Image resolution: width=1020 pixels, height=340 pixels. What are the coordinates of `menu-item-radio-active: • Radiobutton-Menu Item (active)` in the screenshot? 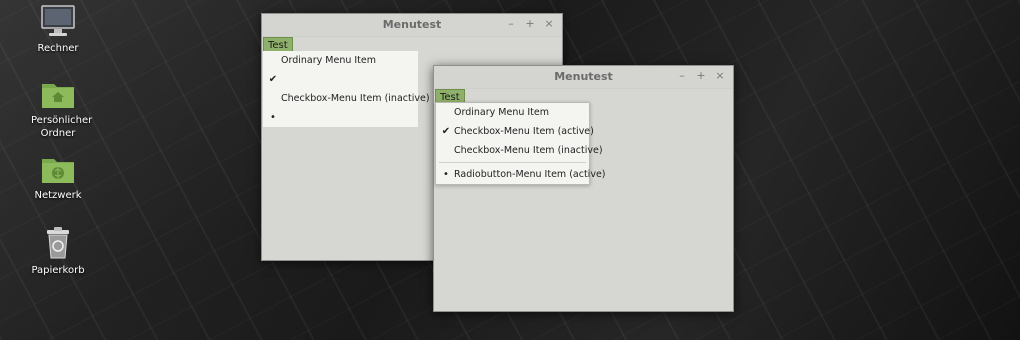 It's located at (520, 174).